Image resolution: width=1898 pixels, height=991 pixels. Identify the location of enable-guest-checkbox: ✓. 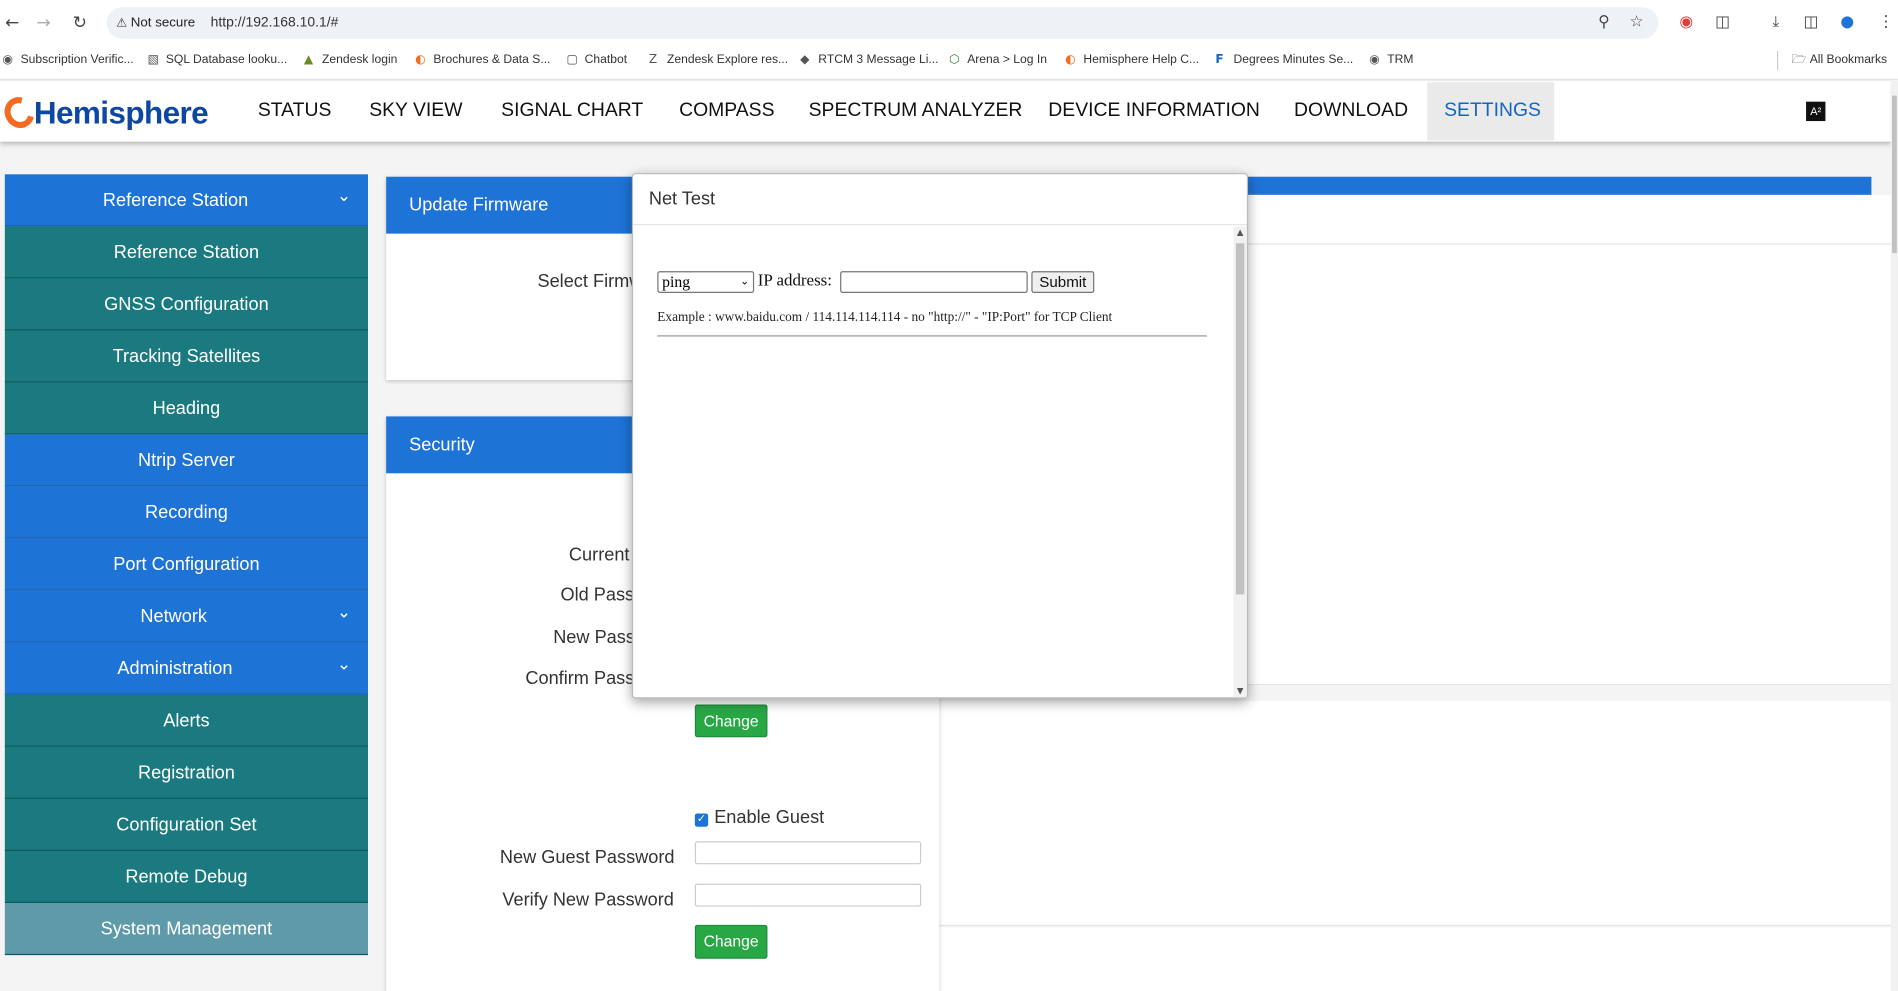
(701, 820).